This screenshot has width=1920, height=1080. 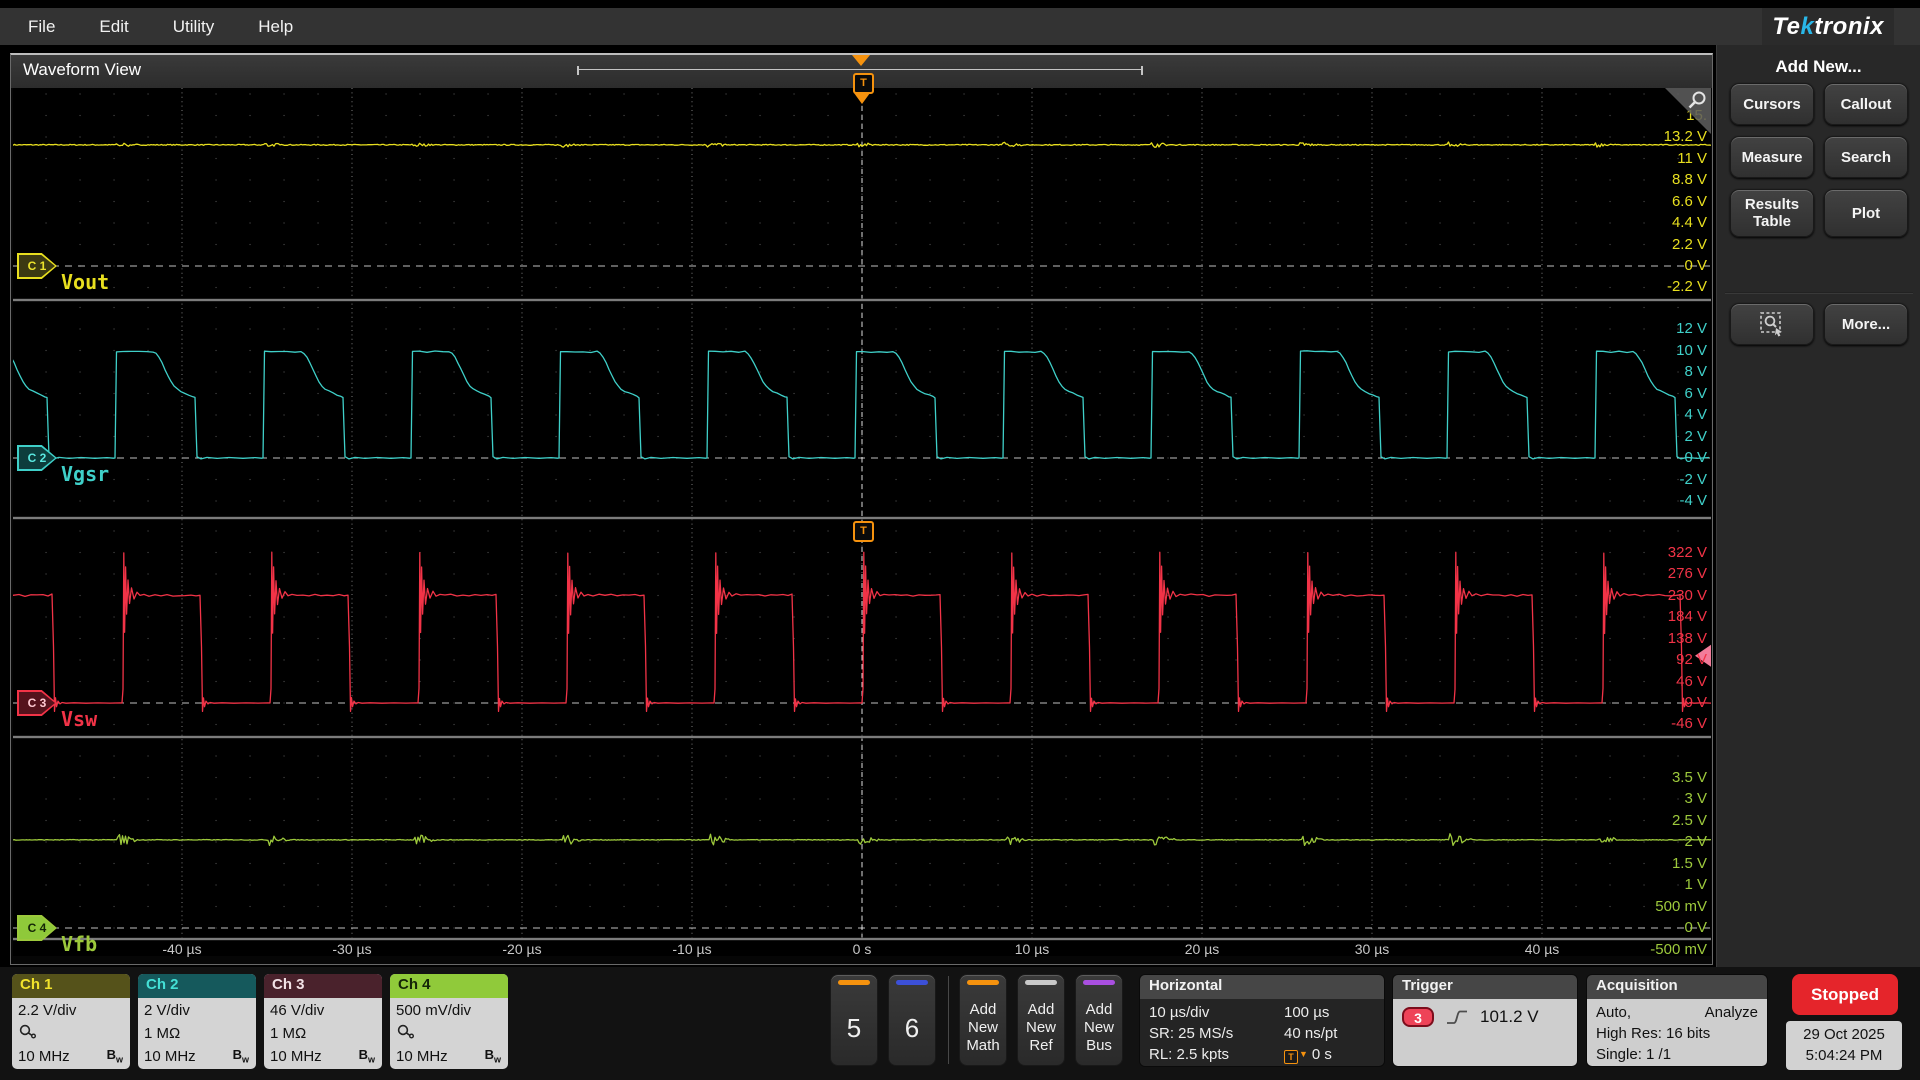 I want to click on search-button: Search, so click(x=1866, y=157).